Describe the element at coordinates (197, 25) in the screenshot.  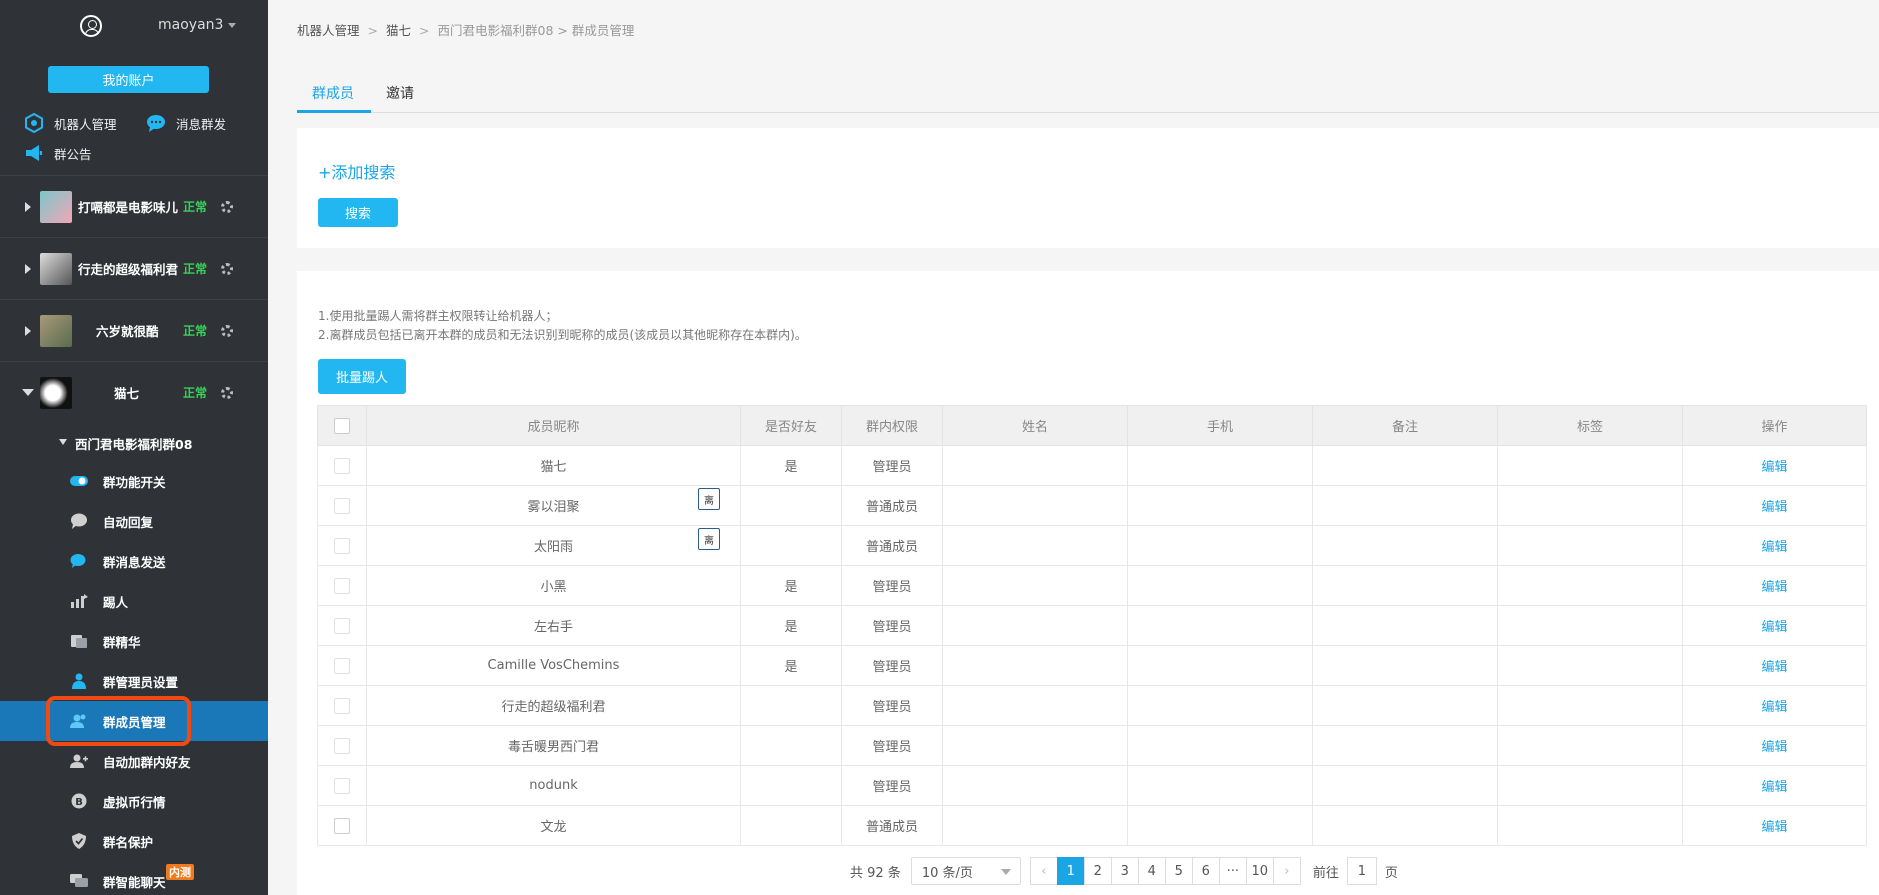
I see `username-dropdown: maoyan3` at that location.